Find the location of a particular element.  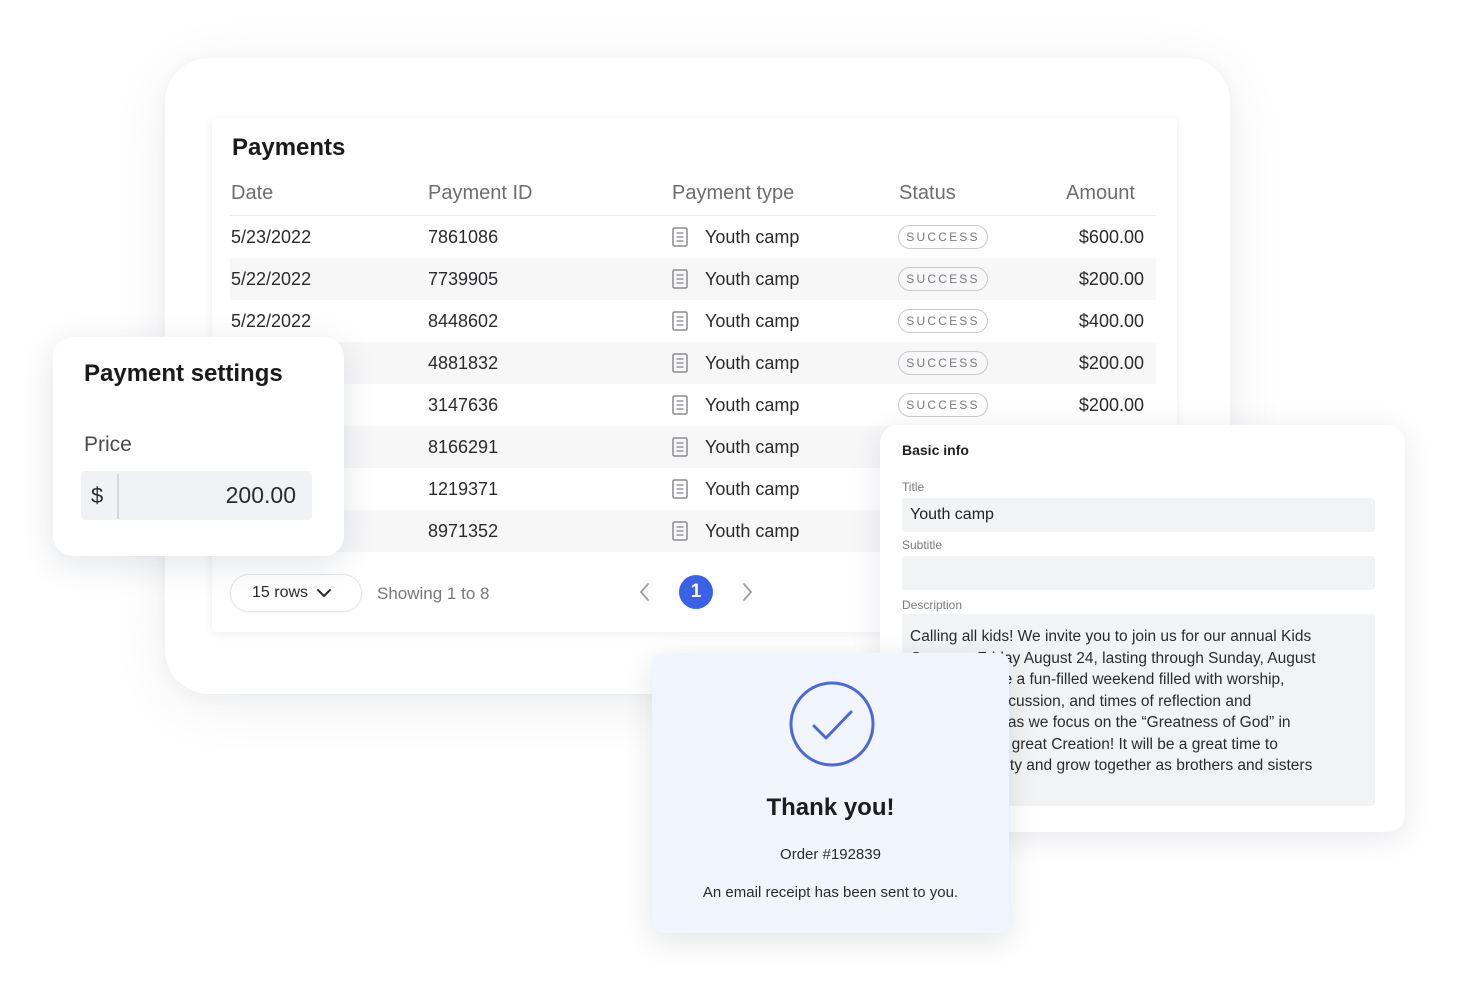

title-label: Title is located at coordinates (913, 487).